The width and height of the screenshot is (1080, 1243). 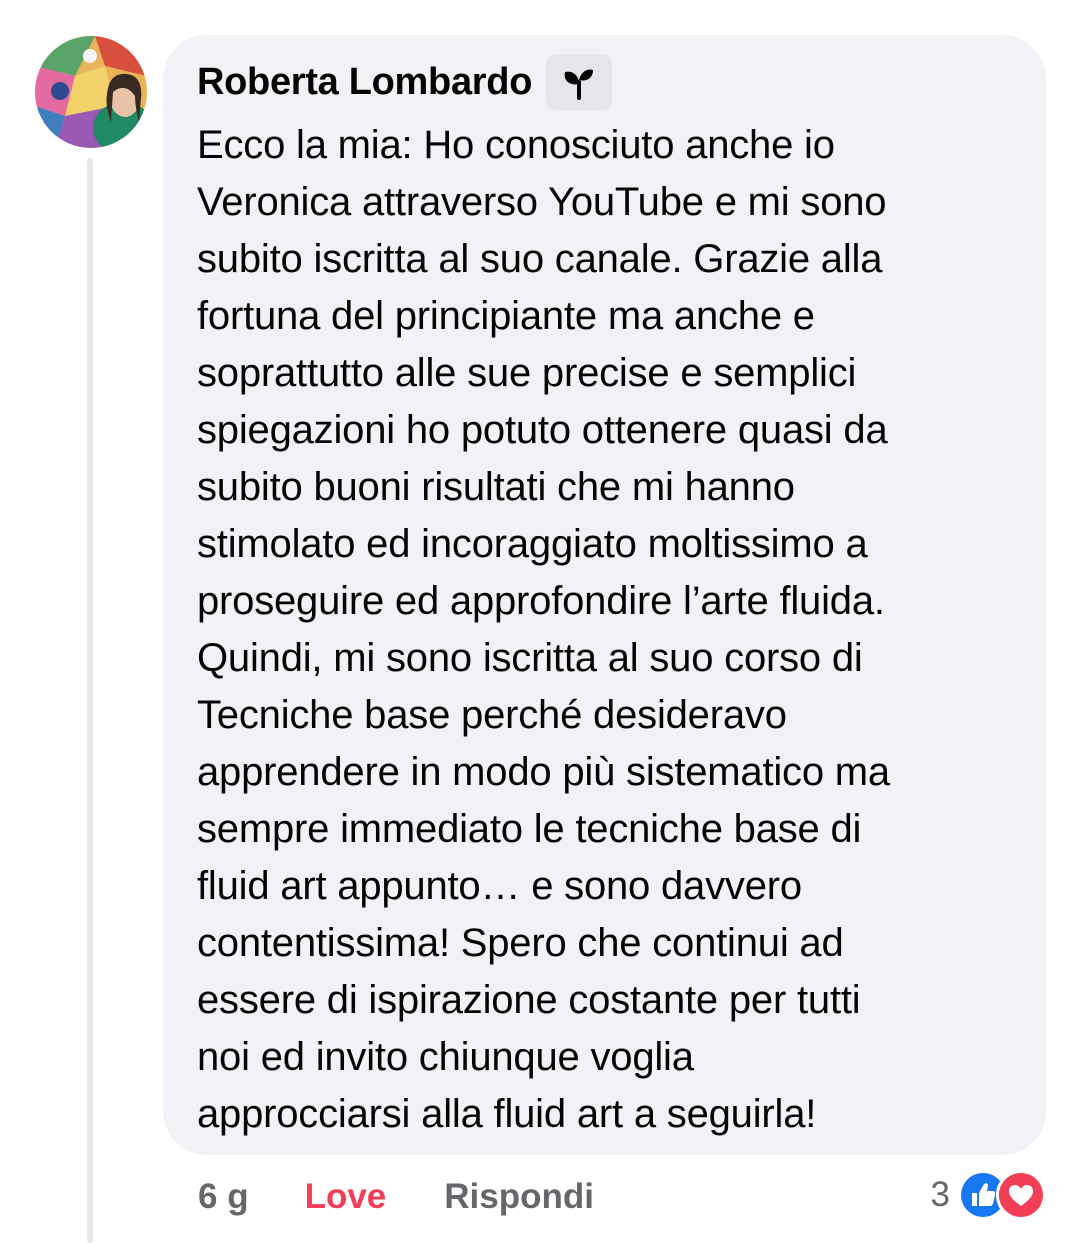 I want to click on sprout-icon, so click(x=579, y=82).